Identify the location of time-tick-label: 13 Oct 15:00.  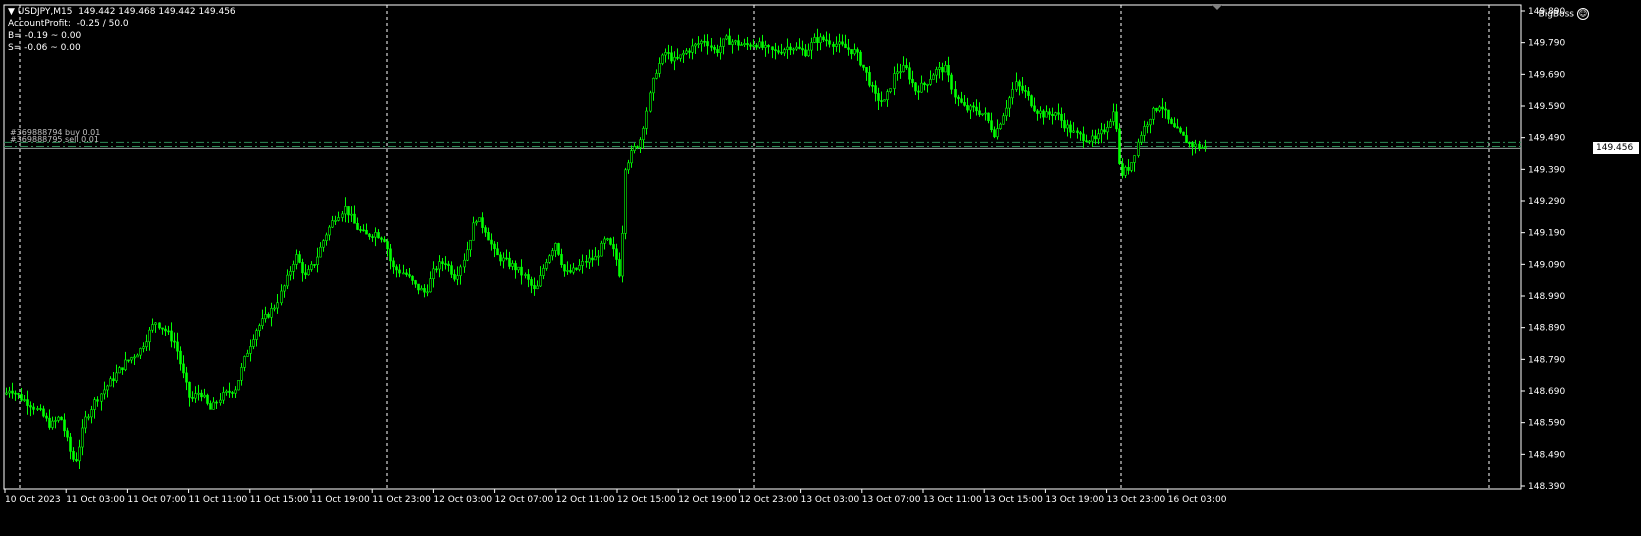
(1013, 500).